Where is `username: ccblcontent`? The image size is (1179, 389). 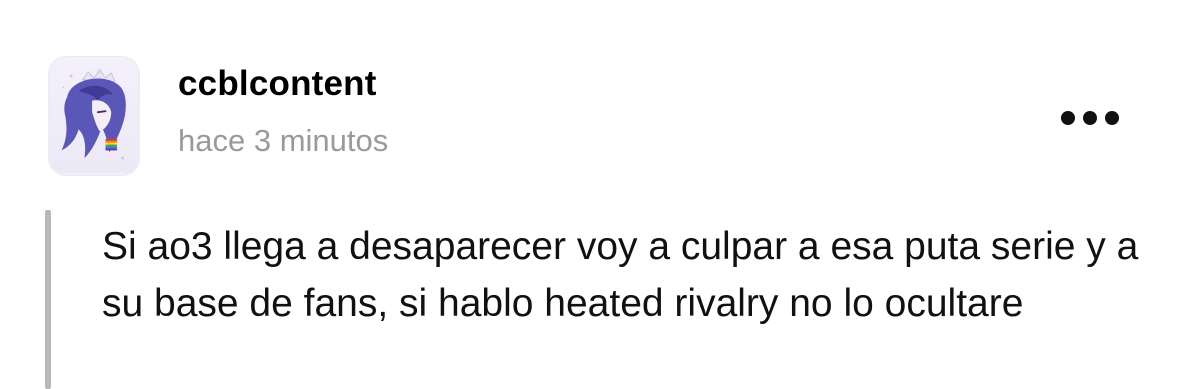 username: ccblcontent is located at coordinates (277, 84).